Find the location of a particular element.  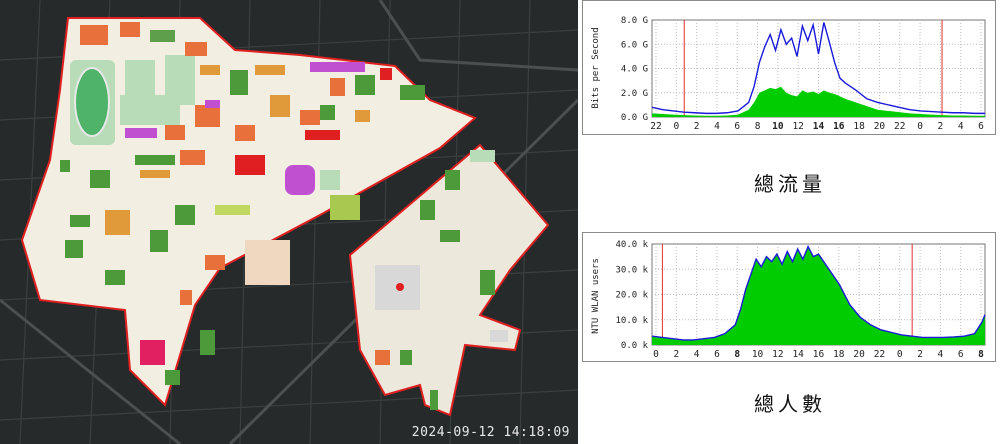

users-ytick-label: 10.0 k is located at coordinates (631, 321).